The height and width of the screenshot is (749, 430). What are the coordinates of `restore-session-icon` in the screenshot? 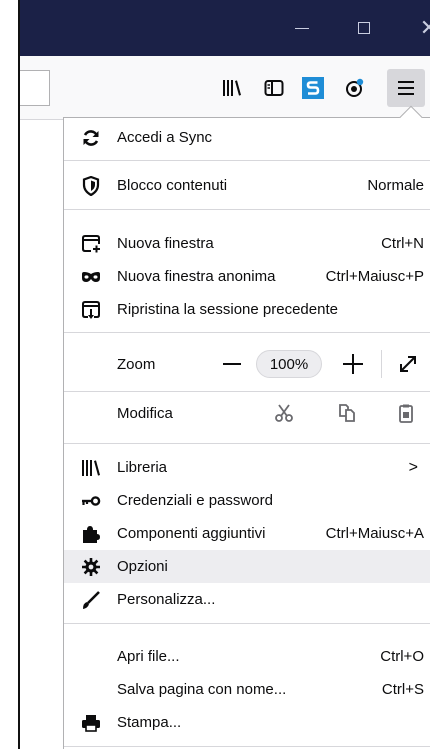 It's located at (91, 310).